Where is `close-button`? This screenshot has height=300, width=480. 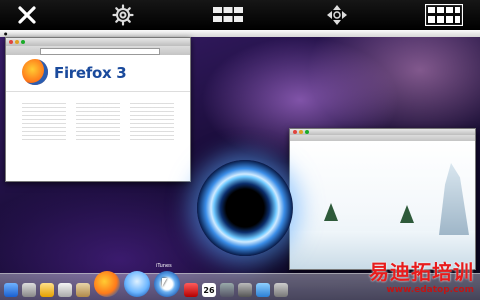 close-button is located at coordinates (27, 15).